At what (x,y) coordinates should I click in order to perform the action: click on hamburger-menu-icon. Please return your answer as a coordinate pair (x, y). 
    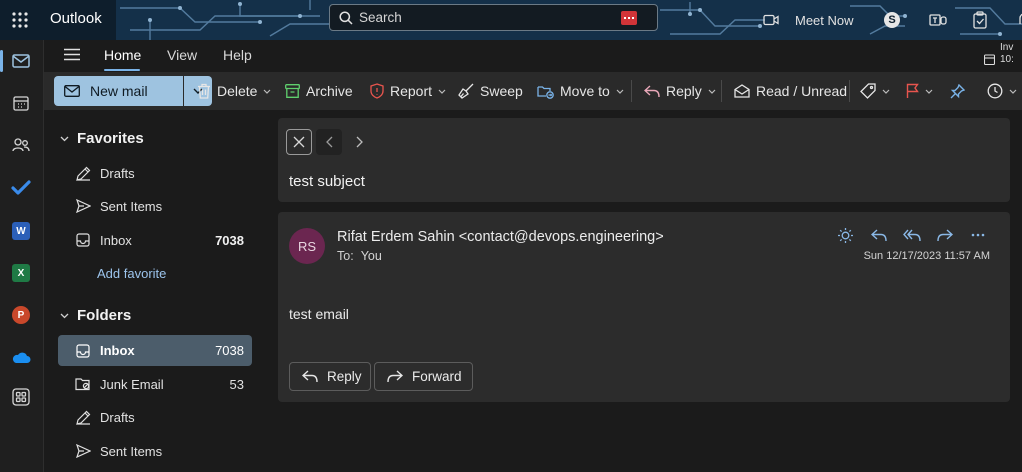
    Looking at the image, I should click on (72, 54).